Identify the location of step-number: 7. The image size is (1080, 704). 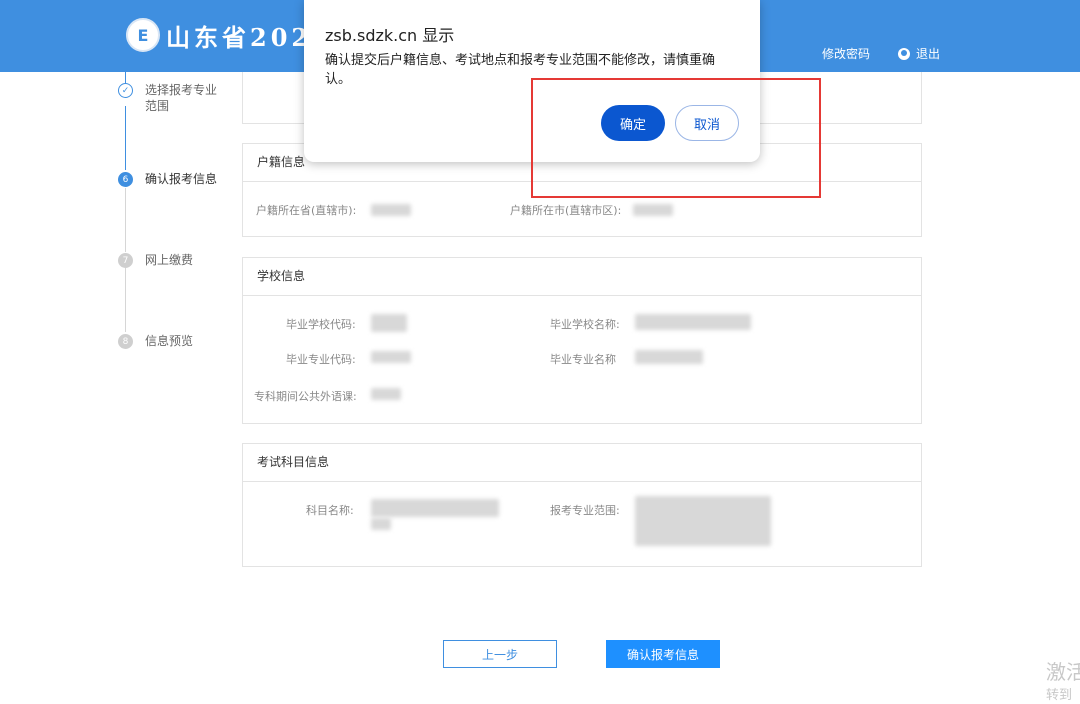
(125, 260).